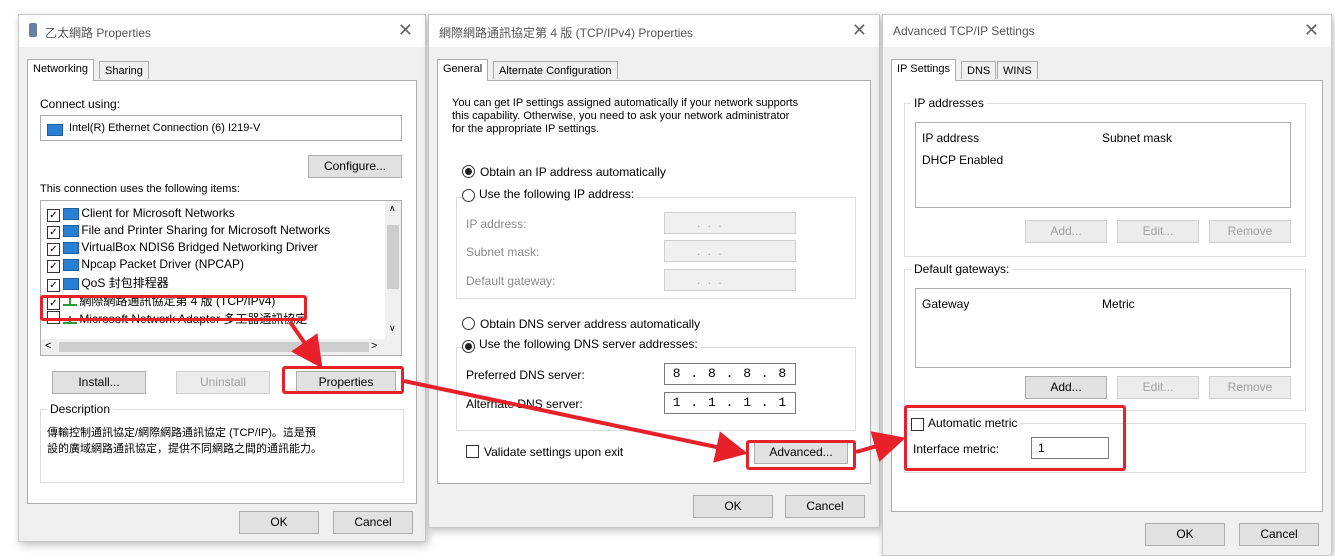  I want to click on hscroll-thumb, so click(214, 347).